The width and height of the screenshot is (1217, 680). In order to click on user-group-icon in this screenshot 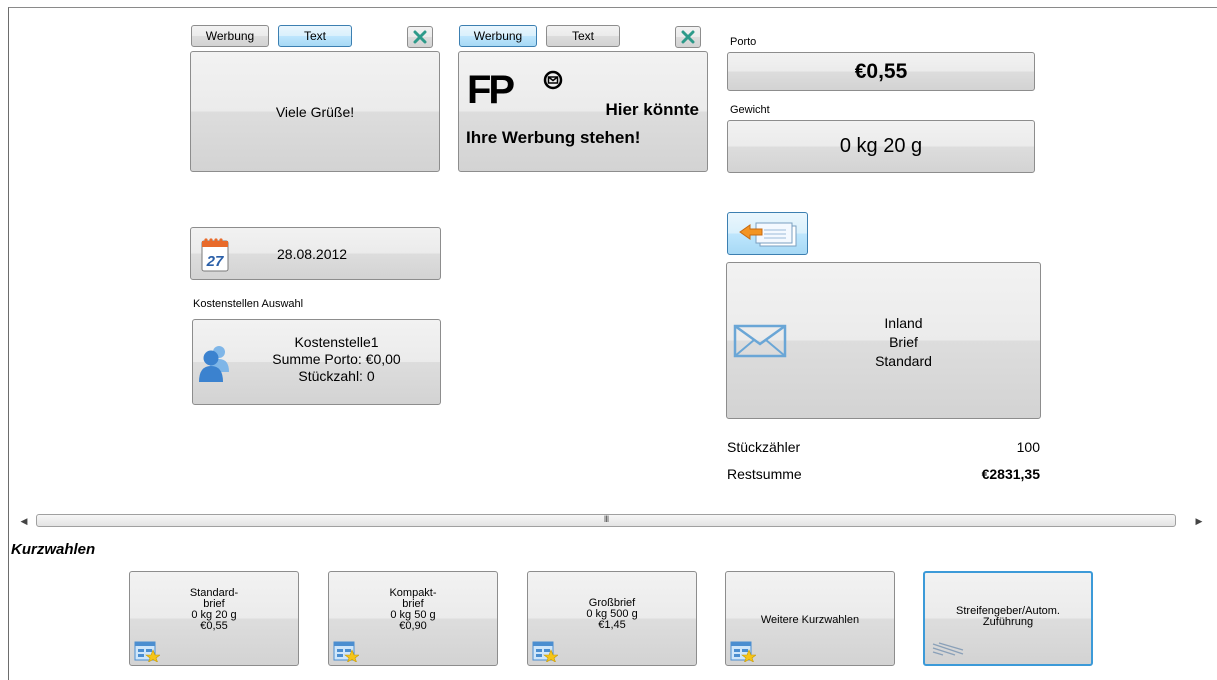, I will do `click(214, 364)`.